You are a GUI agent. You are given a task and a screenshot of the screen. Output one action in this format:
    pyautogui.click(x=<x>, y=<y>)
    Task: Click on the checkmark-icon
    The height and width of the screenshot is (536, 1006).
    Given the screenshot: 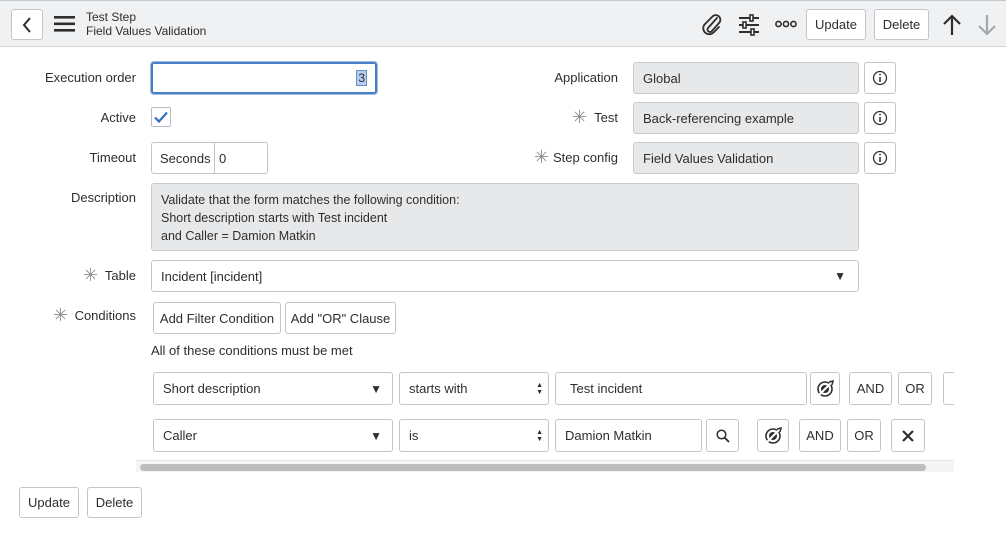 What is the action you would take?
    pyautogui.click(x=161, y=117)
    